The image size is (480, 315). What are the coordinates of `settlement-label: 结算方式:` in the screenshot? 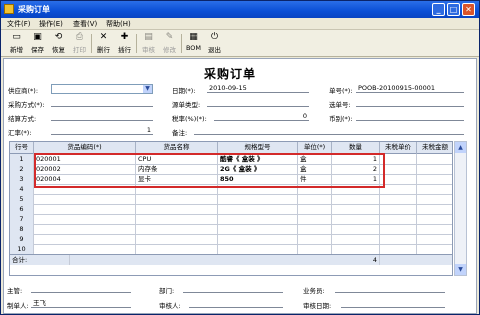 It's located at (22, 119).